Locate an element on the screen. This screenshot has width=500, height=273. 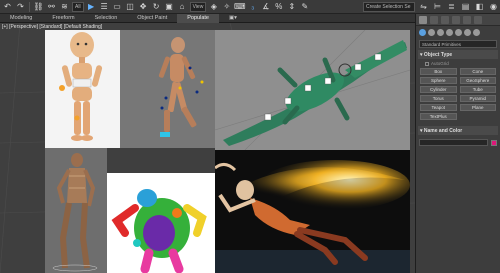
command-panel-tabs is located at coordinates (458, 20).